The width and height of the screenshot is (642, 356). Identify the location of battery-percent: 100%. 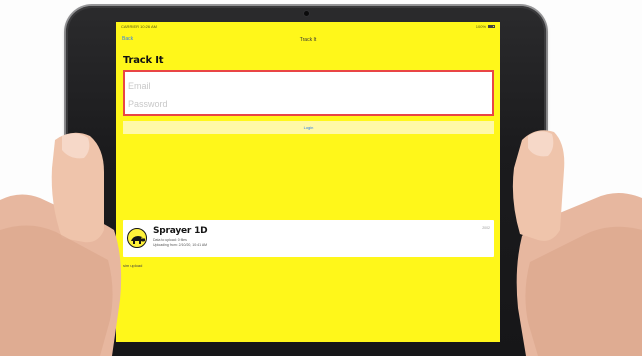
(480, 26).